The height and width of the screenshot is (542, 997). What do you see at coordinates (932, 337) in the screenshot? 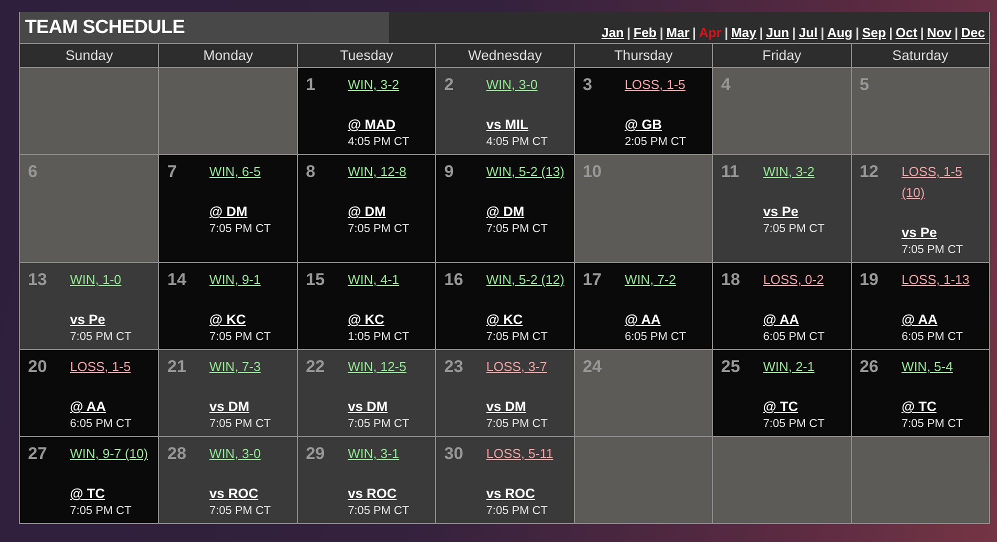
I see `game-time: 6:05 PM CT` at bounding box center [932, 337].